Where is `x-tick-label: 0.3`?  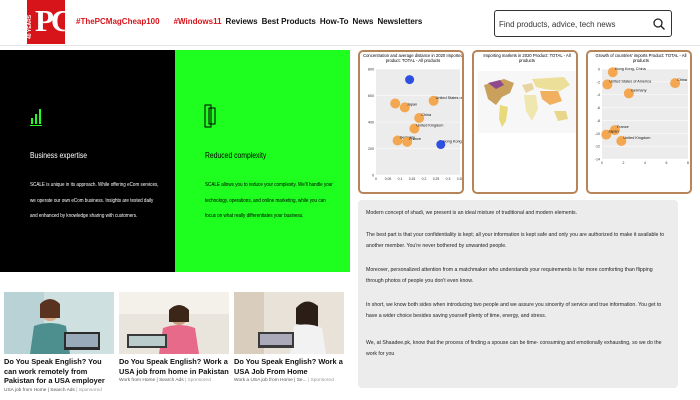
x-tick-label: 0.3 is located at coordinates (448, 179).